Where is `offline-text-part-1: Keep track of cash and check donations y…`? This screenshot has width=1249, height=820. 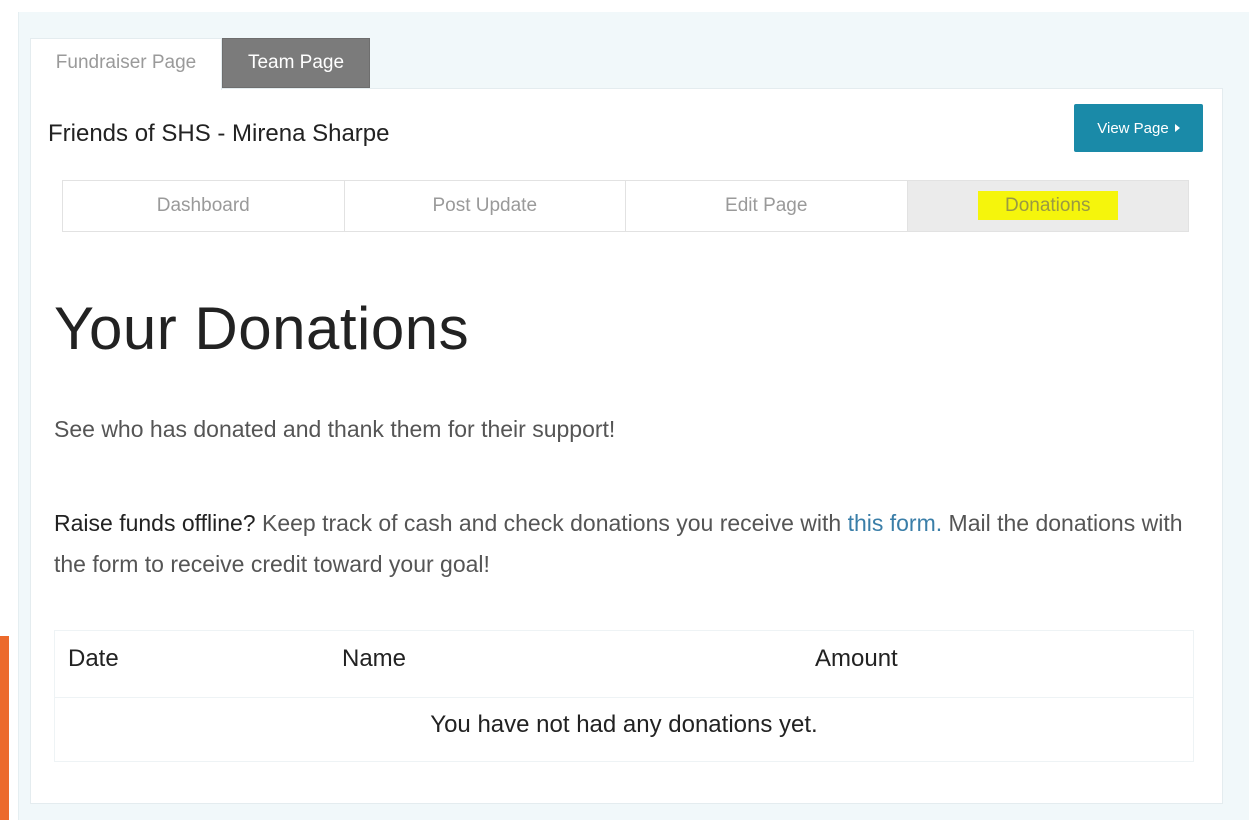
offline-text-part-1: Keep track of cash and check donations y… is located at coordinates (551, 523).